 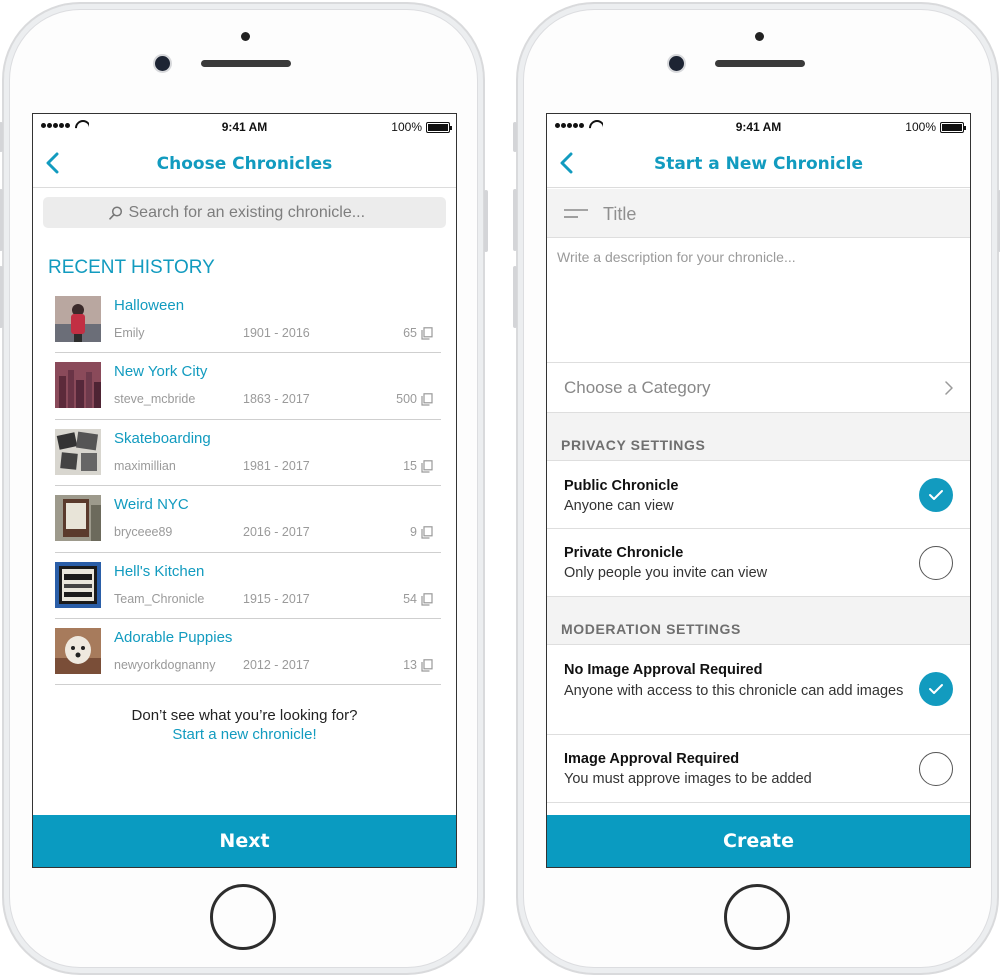 I want to click on next-button: Next, so click(x=244, y=841).